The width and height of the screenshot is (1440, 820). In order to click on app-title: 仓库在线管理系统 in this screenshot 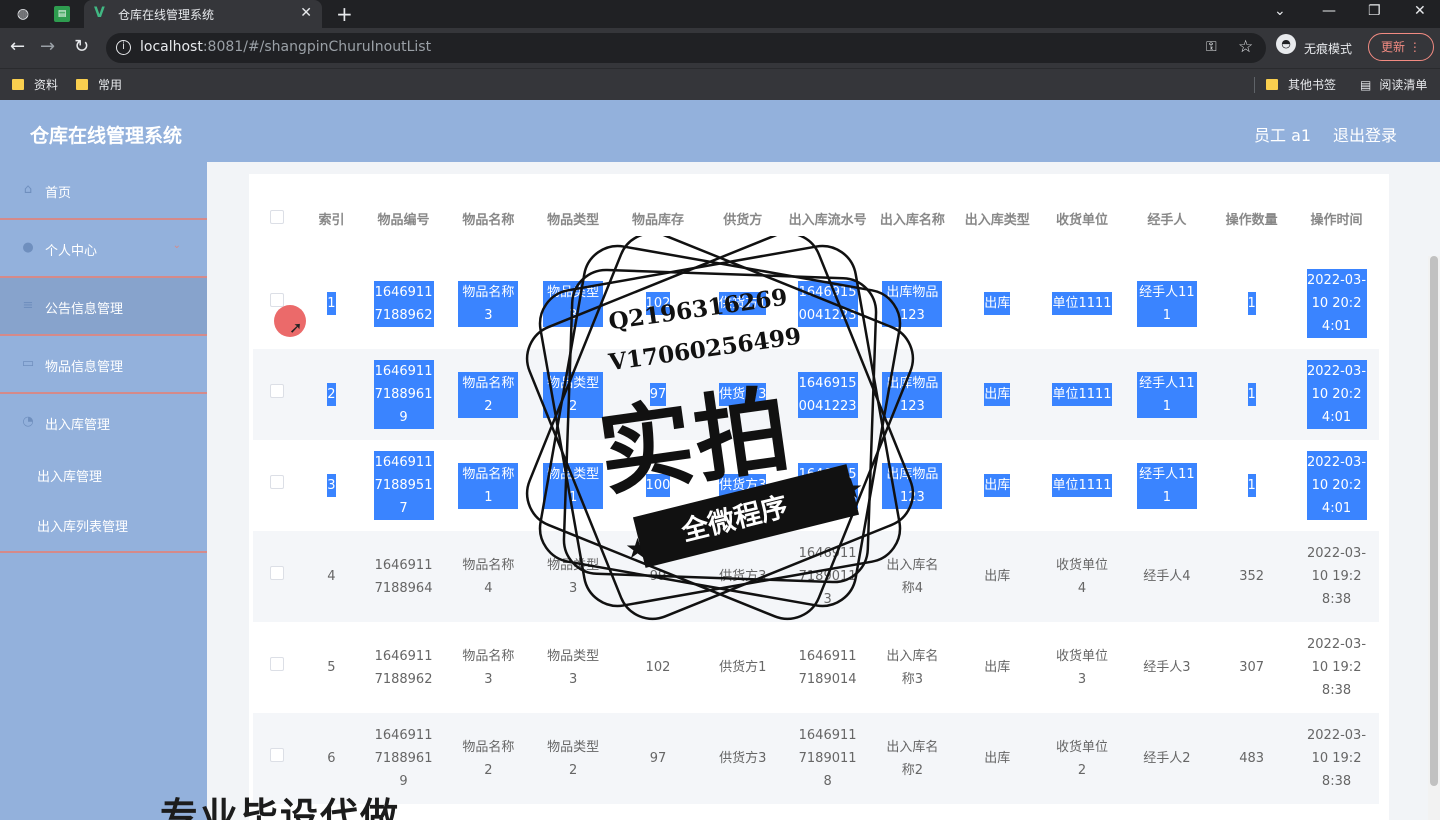, I will do `click(106, 136)`.